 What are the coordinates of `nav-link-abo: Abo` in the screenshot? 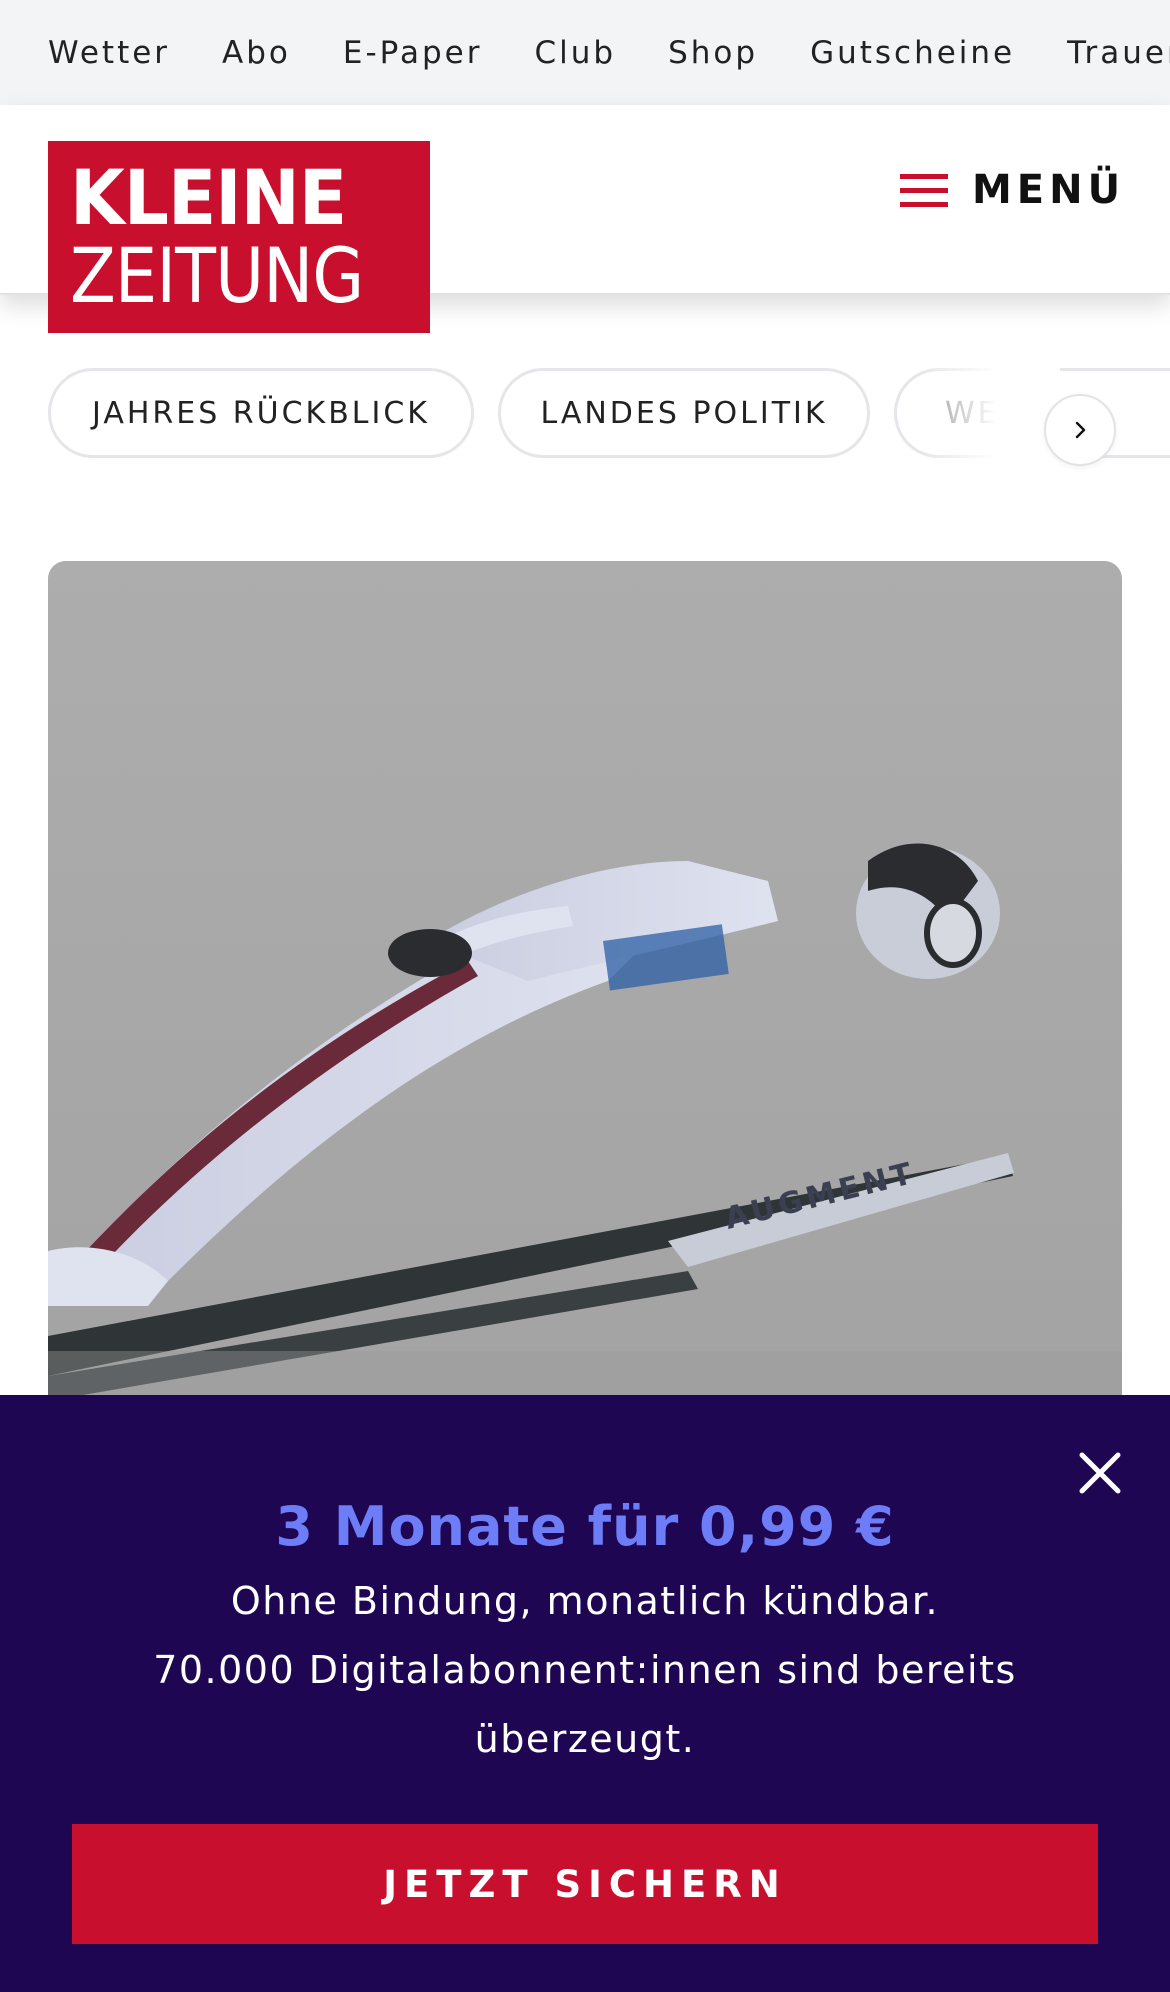 It's located at (256, 53).